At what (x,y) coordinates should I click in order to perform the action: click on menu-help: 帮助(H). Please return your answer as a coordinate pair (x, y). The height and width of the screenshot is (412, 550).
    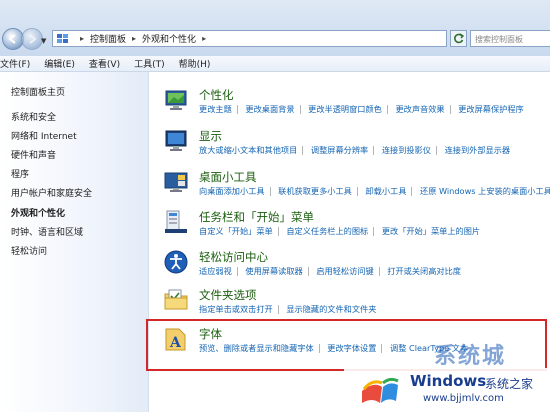
    Looking at the image, I should click on (195, 63).